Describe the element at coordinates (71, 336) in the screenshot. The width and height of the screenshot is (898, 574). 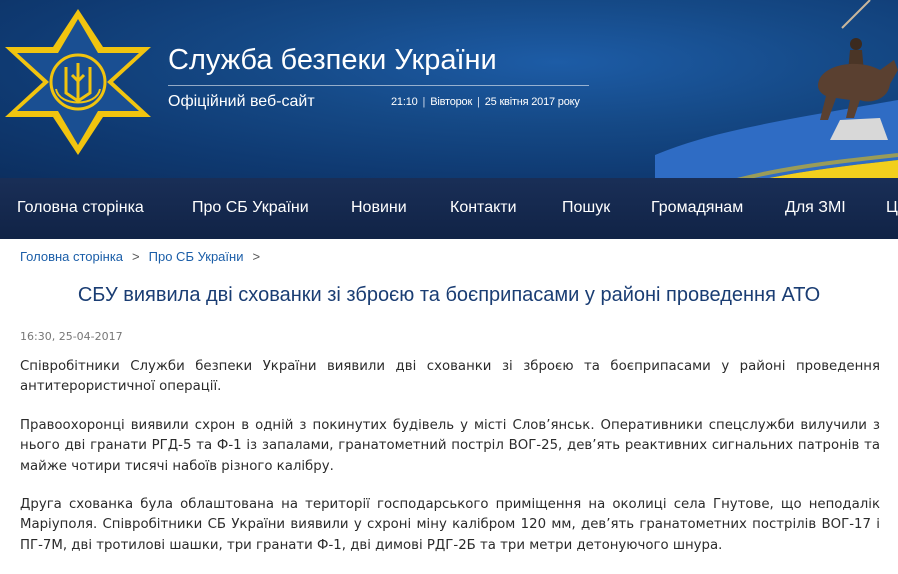
I see `article-timestamp: 16:30, 25-04-2017` at that location.